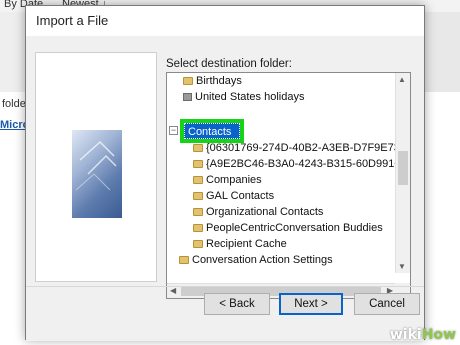  What do you see at coordinates (212, 131) in the screenshot?
I see `tree-item-contacts-selected: Contacts` at bounding box center [212, 131].